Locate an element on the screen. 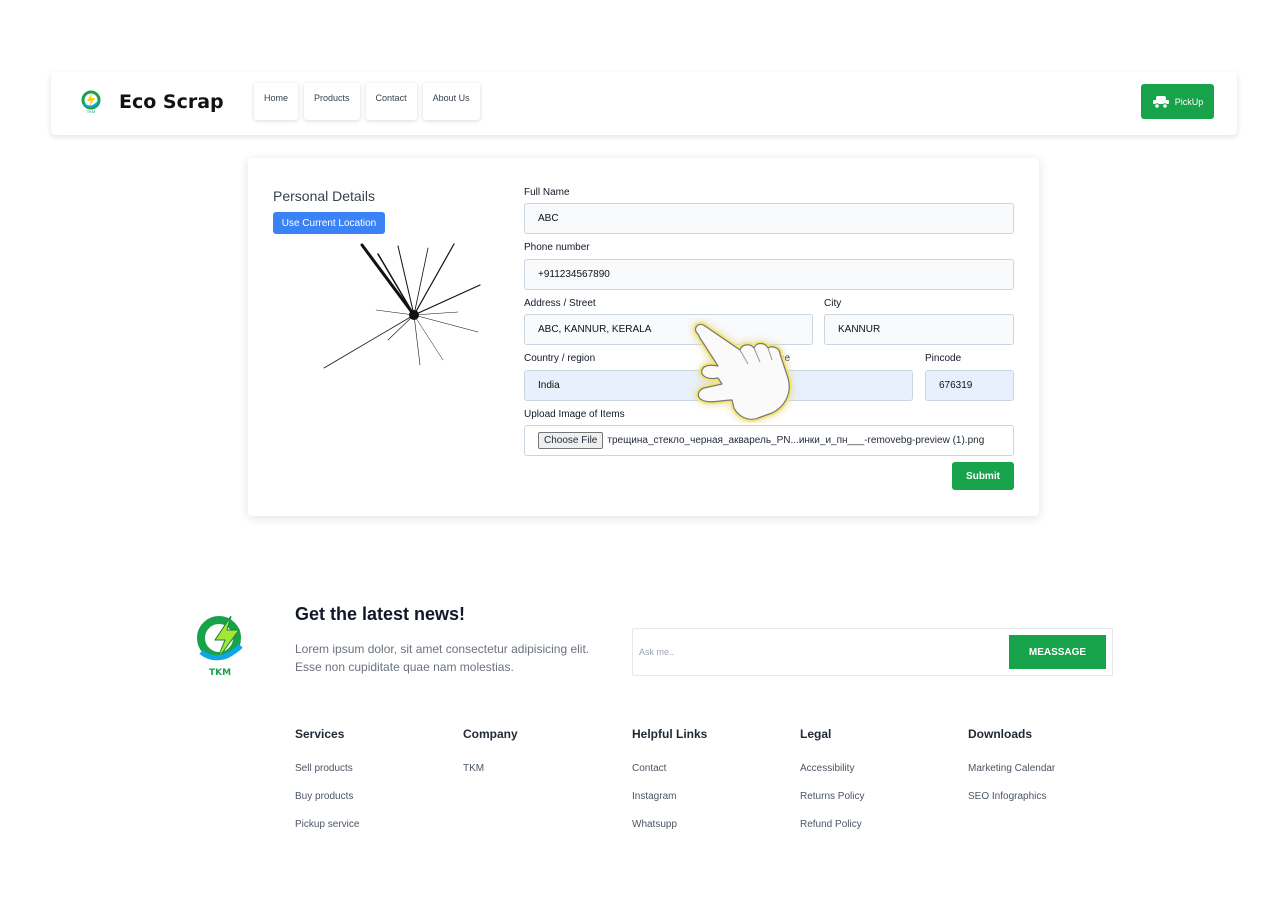 The image size is (1280, 908). footer-column-title: Helpful Links is located at coordinates (670, 734).